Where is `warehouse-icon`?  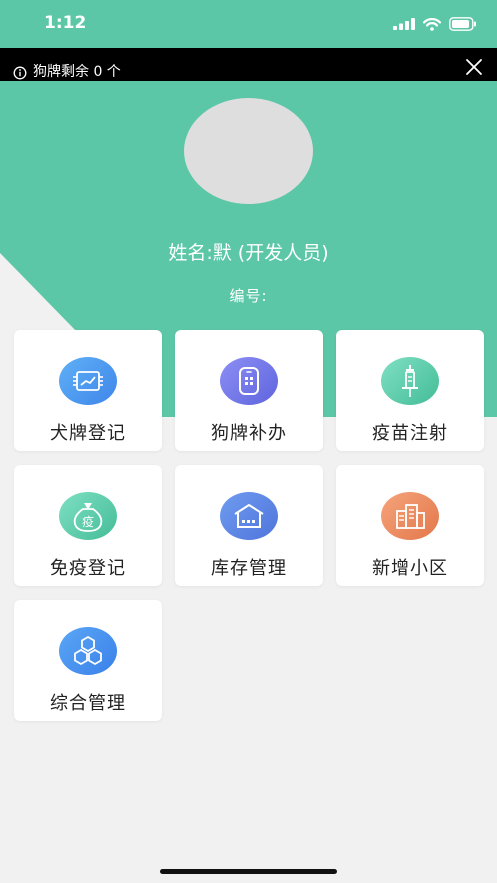 warehouse-icon is located at coordinates (249, 516).